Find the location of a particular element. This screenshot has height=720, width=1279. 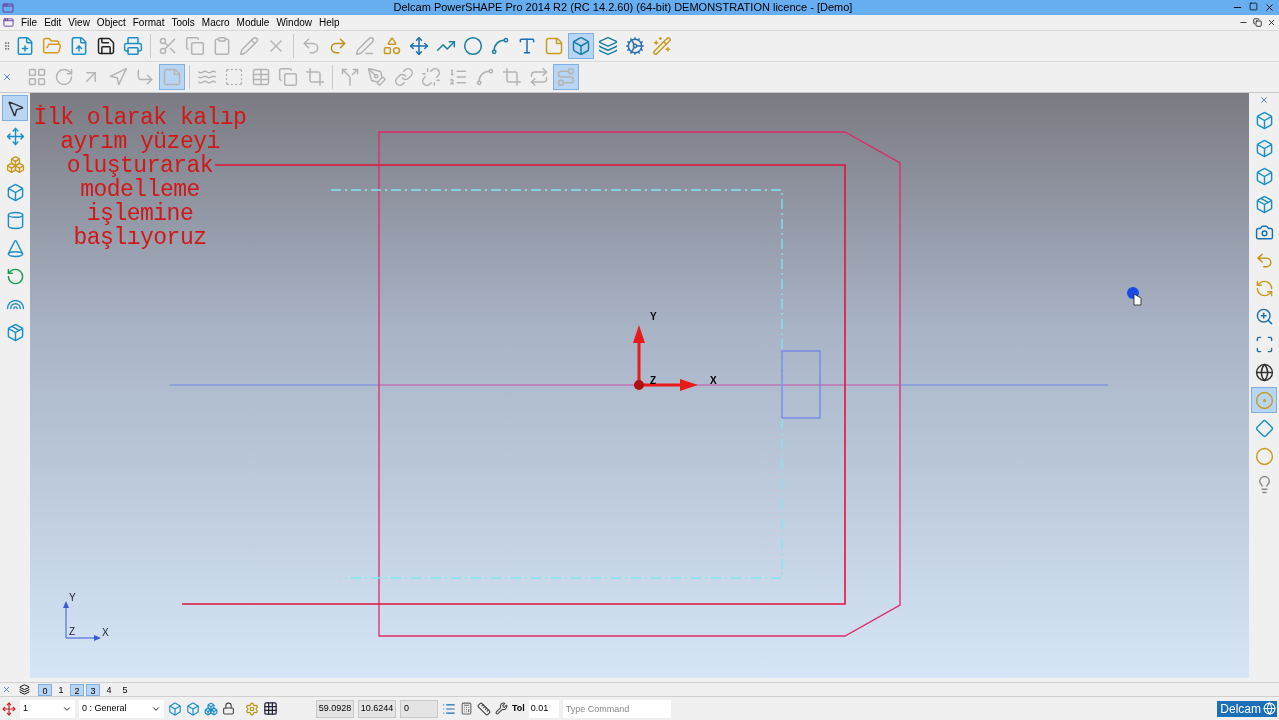

restore-icon is located at coordinates (1257, 22).